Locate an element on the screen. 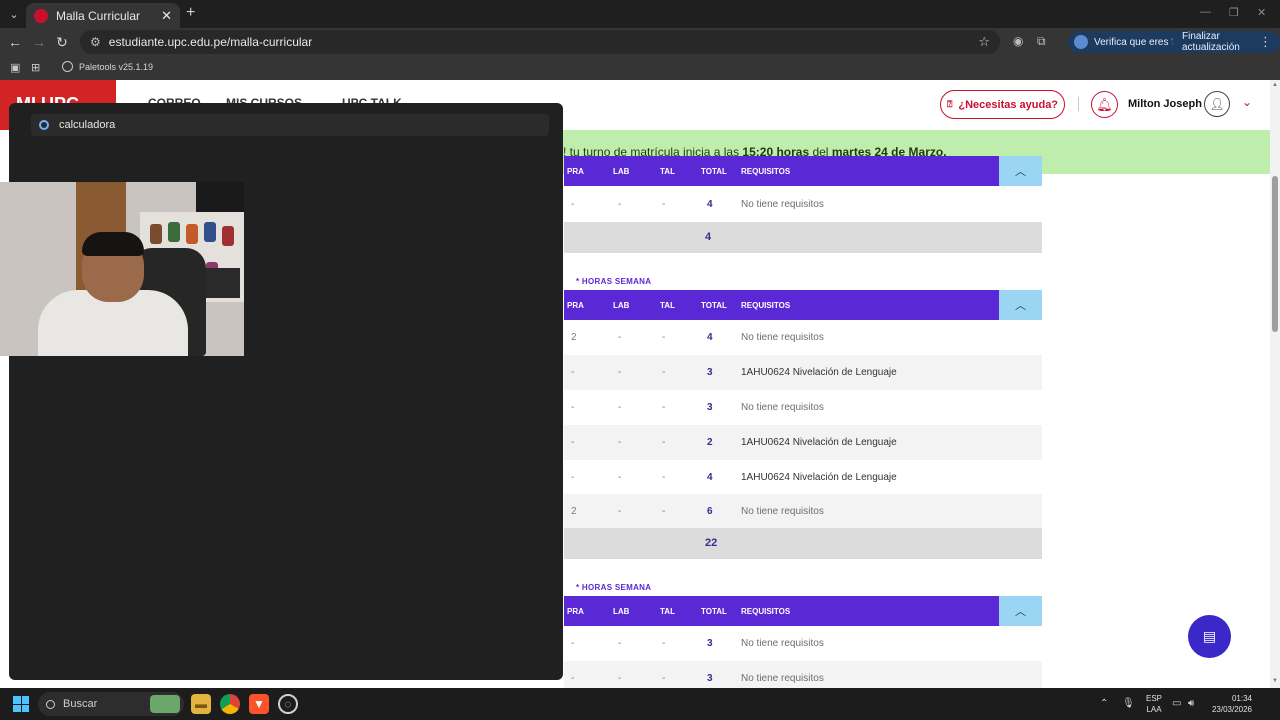 The height and width of the screenshot is (720, 1280). tab-close-icon: ✕ is located at coordinates (166, 16).